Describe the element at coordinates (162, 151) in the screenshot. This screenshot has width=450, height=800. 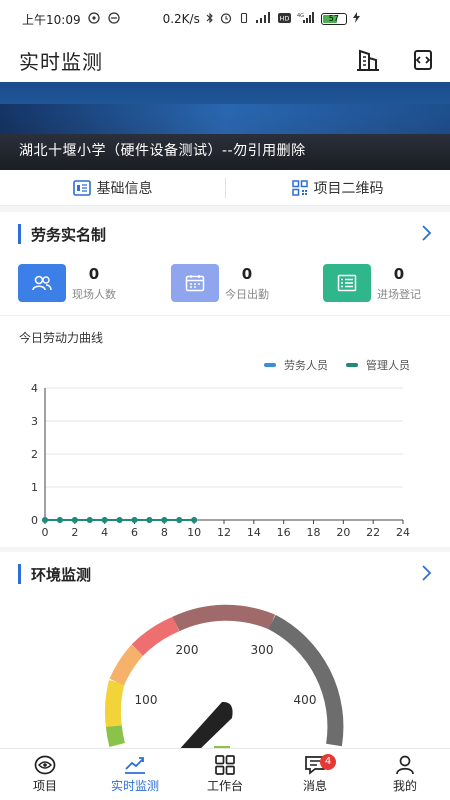
I see `banner-caption: 湖北十堰小学（硬件设备测试）--勿引用删除` at that location.